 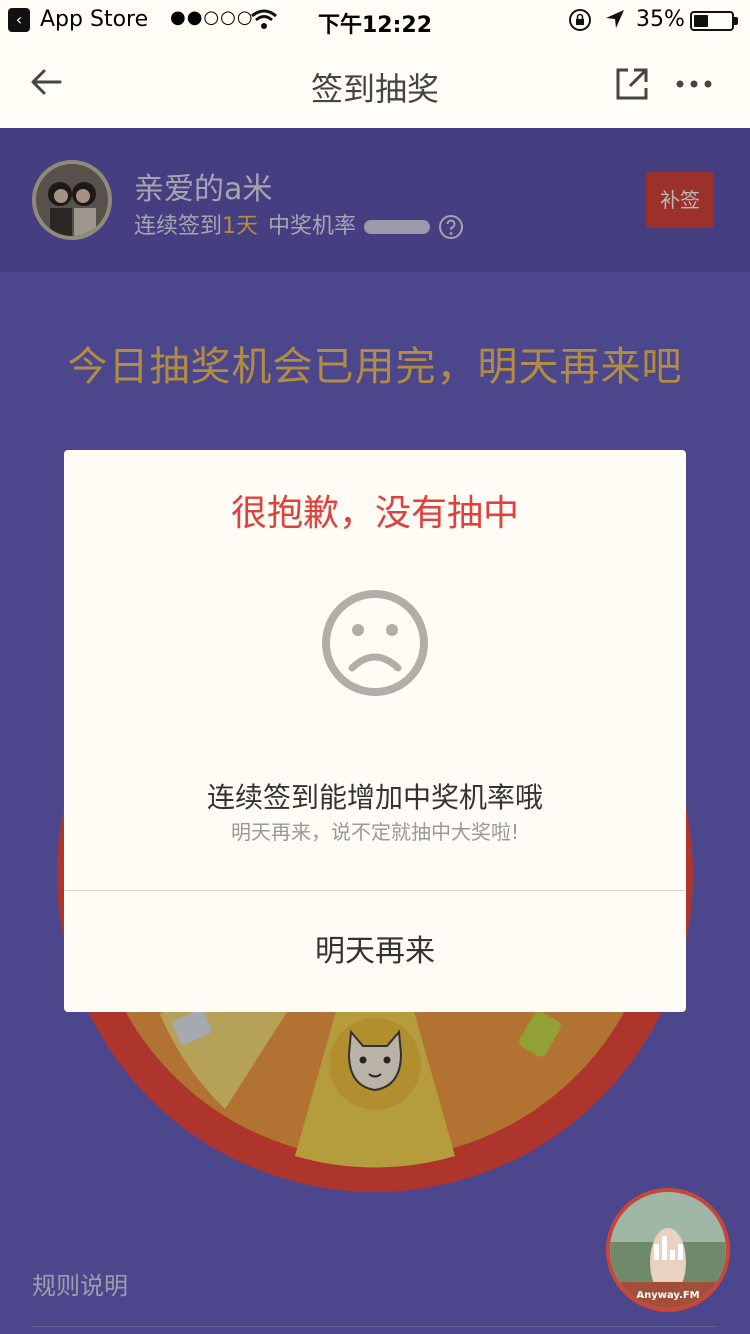 I want to click on floating-music-button: Anyway.FM, so click(x=668, y=1250).